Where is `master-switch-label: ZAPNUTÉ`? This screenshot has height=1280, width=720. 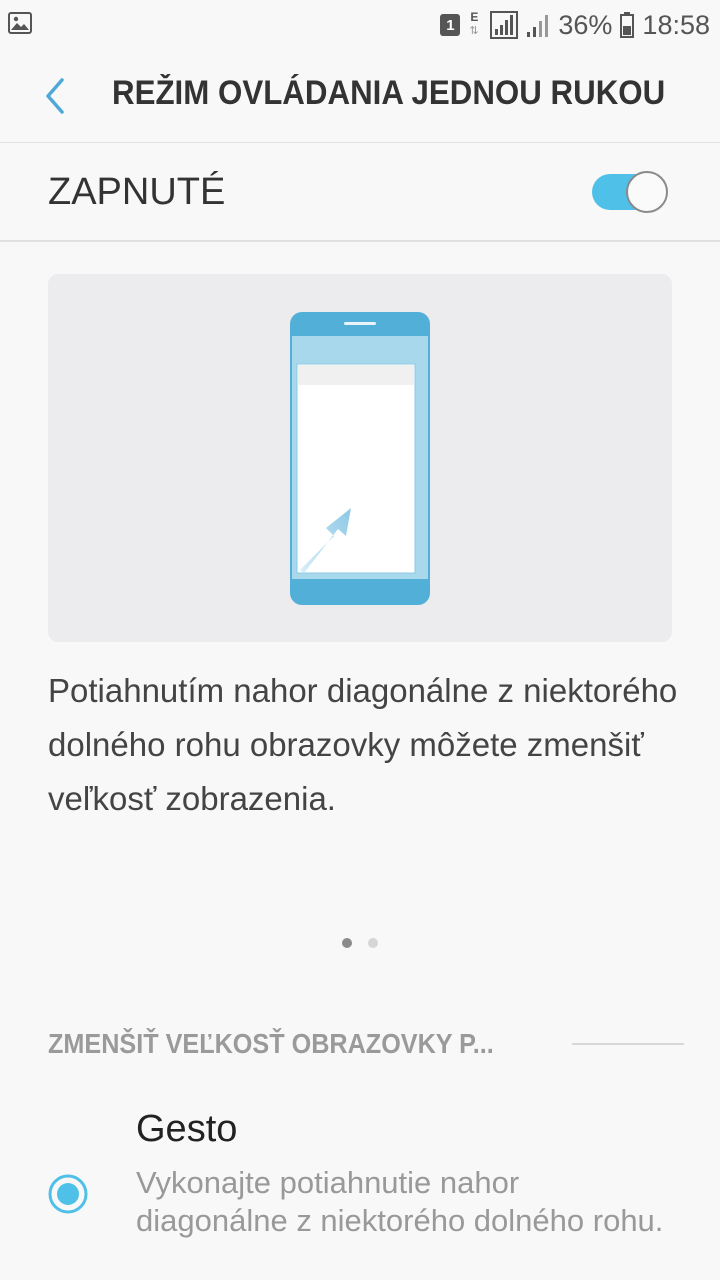
master-switch-label: ZAPNUTÉ is located at coordinates (137, 192).